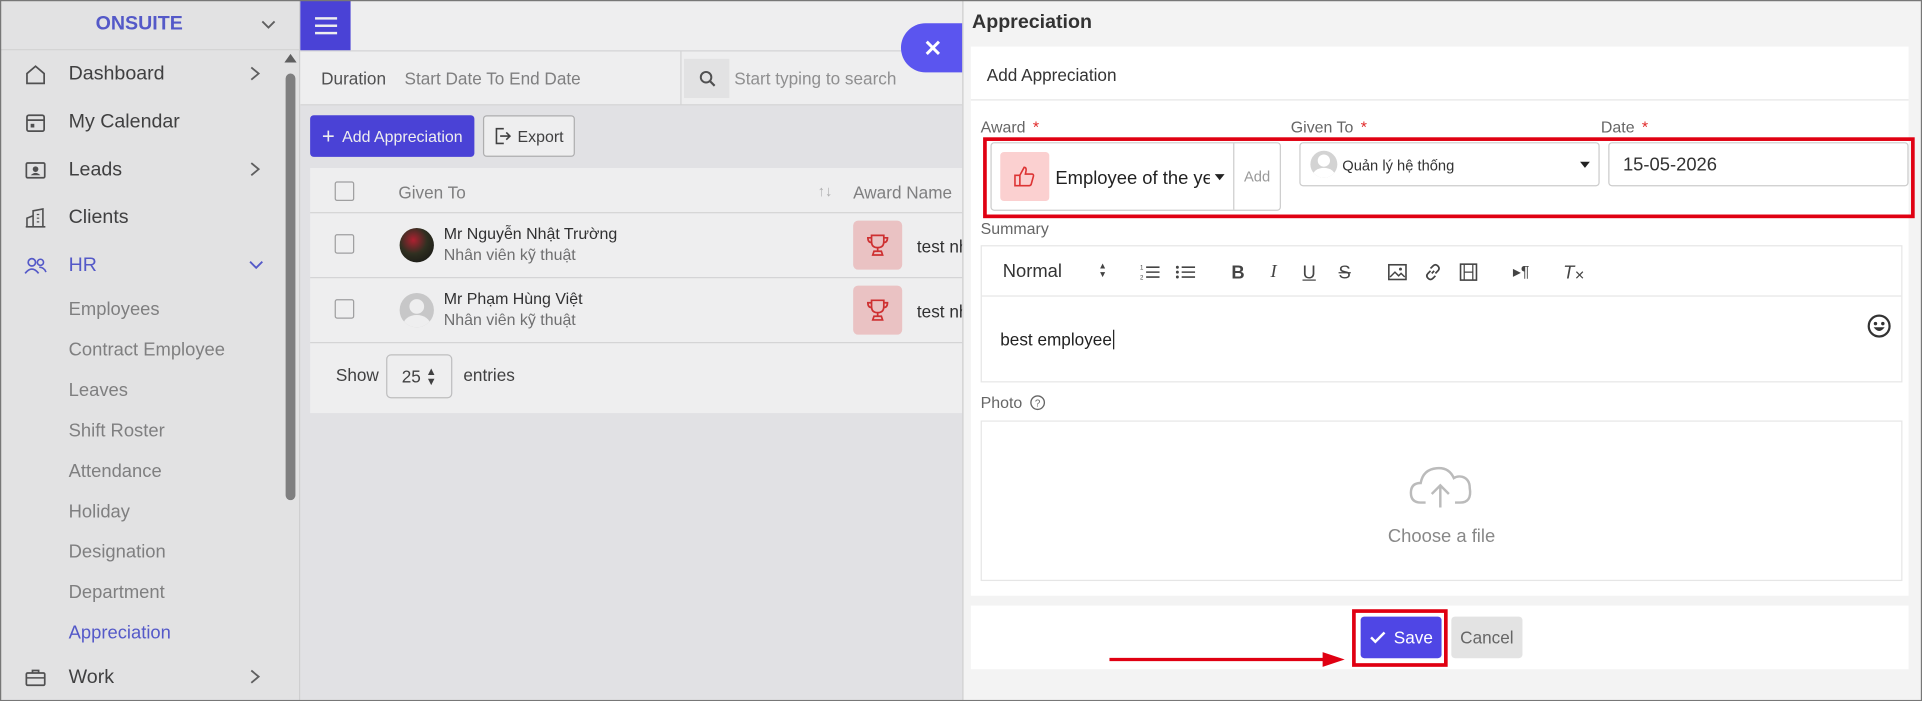 The width and height of the screenshot is (1922, 701). What do you see at coordinates (141, 677) in the screenshot?
I see `sidebar-item-work: Work` at bounding box center [141, 677].